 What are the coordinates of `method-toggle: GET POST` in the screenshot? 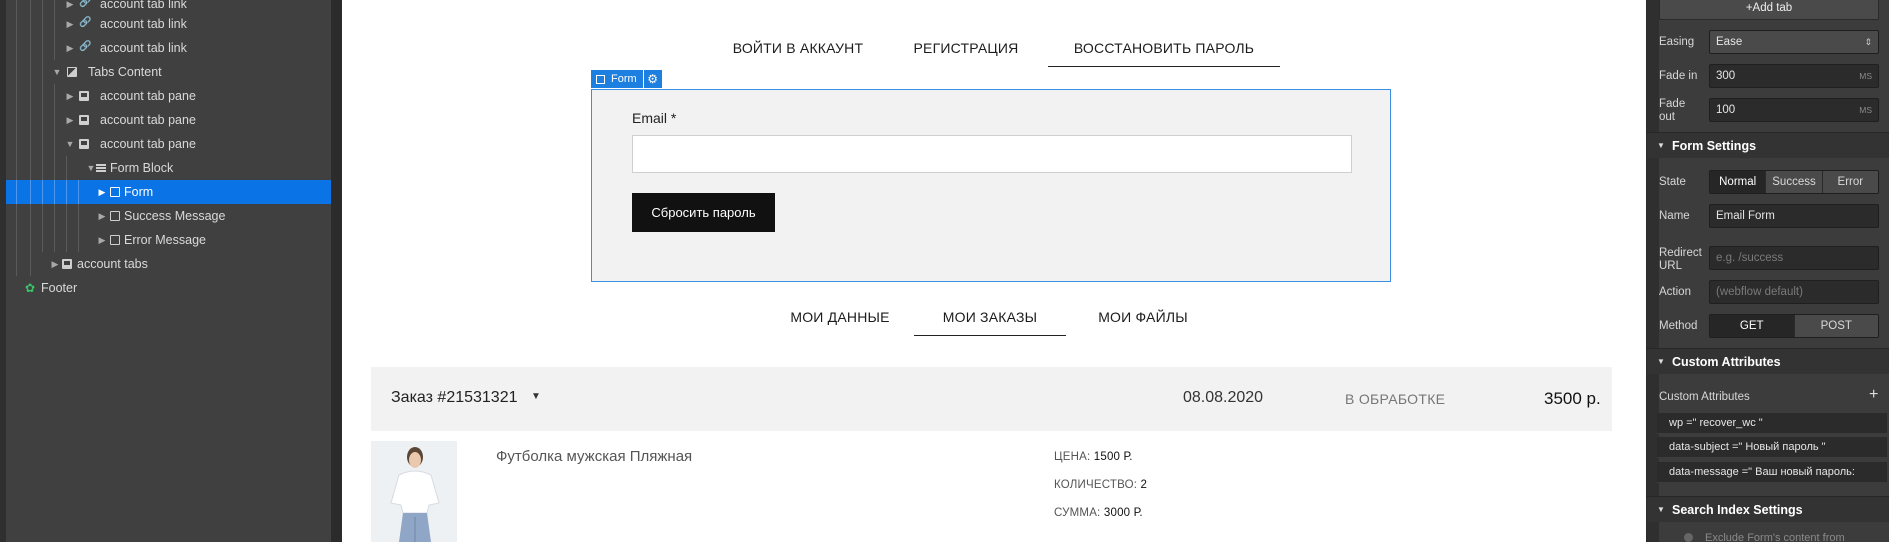 It's located at (1794, 326).